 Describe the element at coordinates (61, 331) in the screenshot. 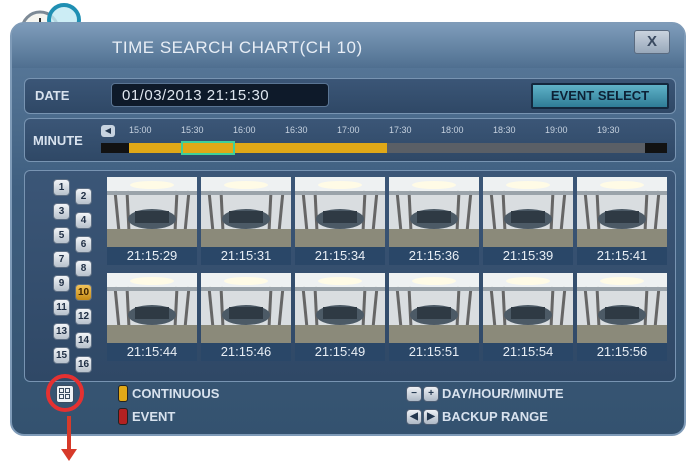

I see `channel-button-13: 13` at that location.